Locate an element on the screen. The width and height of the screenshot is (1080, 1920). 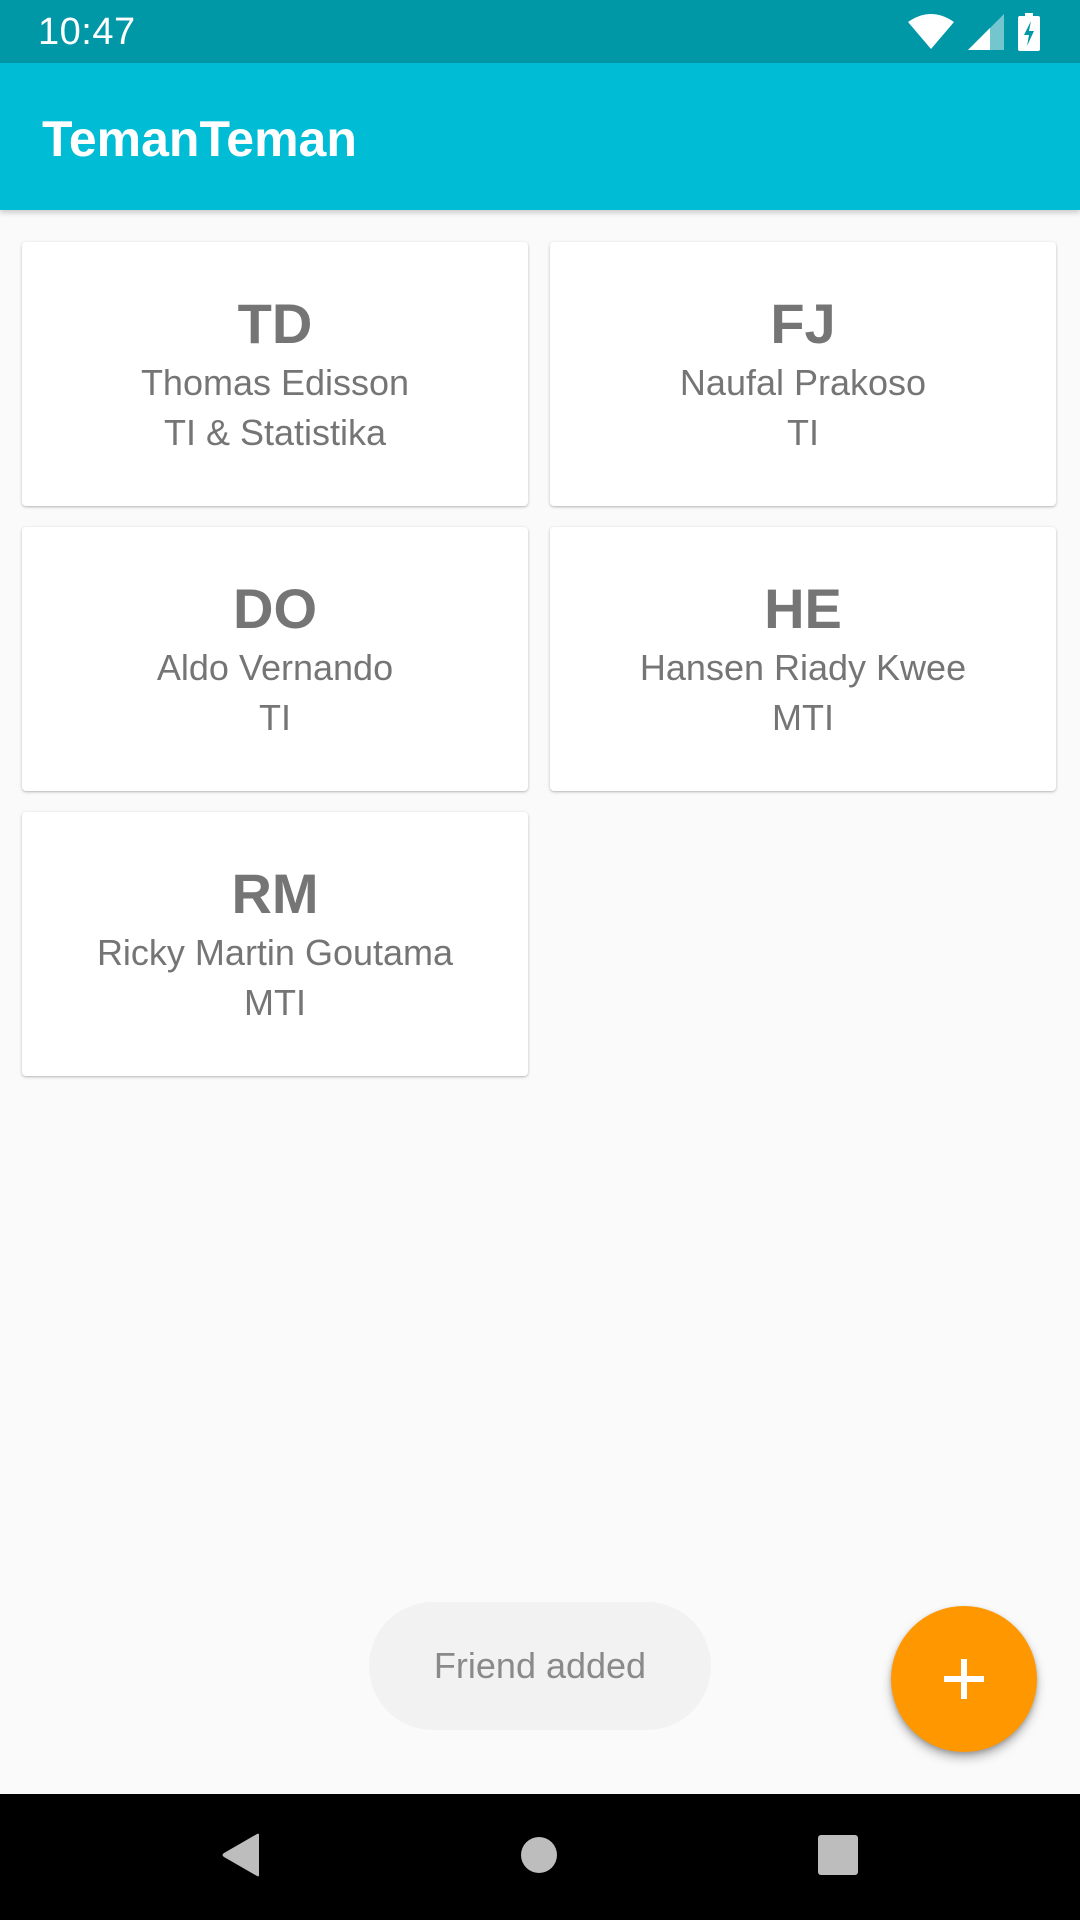
navigation-bar is located at coordinates (540, 1857).